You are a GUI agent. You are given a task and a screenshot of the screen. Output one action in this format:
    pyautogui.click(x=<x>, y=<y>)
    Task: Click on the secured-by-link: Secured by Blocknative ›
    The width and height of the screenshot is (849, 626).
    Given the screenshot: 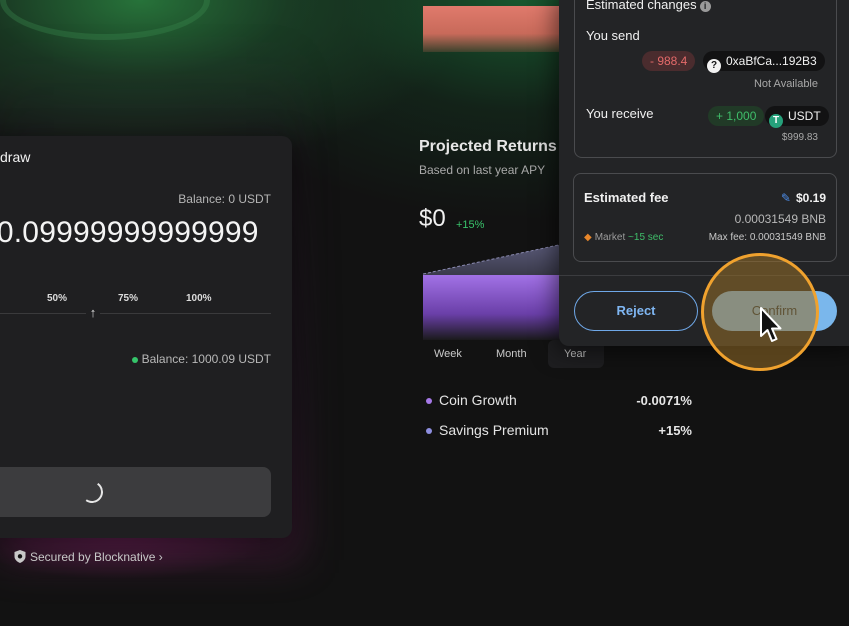 What is the action you would take?
    pyautogui.click(x=88, y=557)
    